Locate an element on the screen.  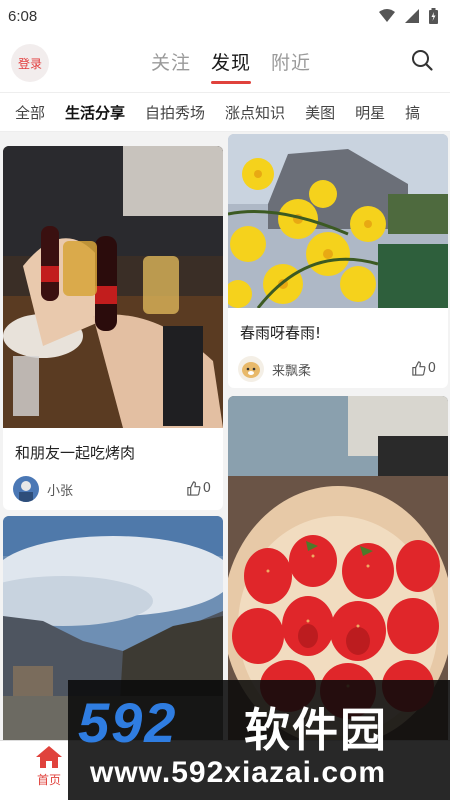
category-knowledge: 涨点知识 is located at coordinates (255, 112).